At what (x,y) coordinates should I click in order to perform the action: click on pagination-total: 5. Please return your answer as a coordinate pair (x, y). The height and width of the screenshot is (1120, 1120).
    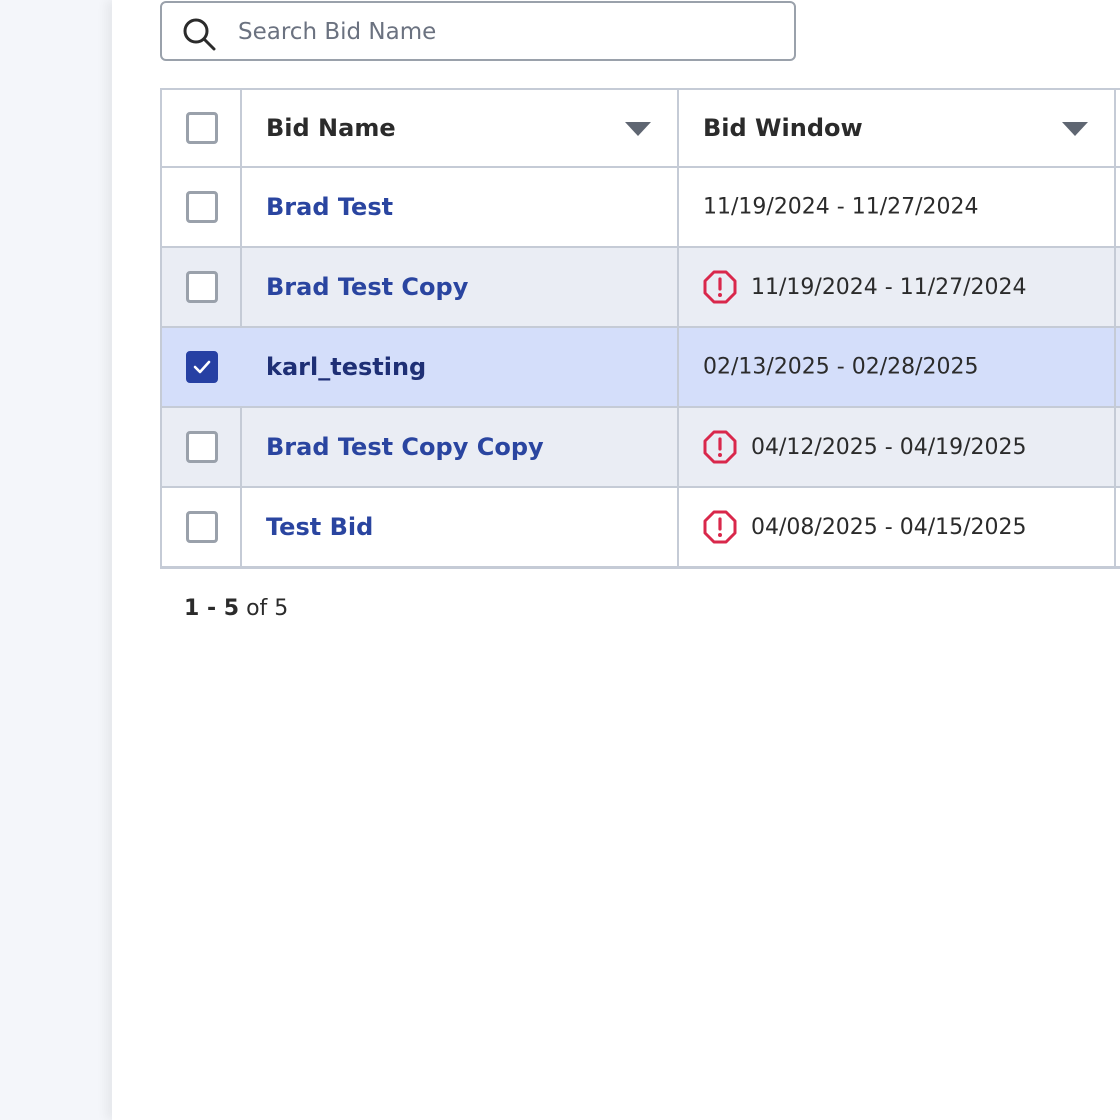
    Looking at the image, I should click on (281, 608).